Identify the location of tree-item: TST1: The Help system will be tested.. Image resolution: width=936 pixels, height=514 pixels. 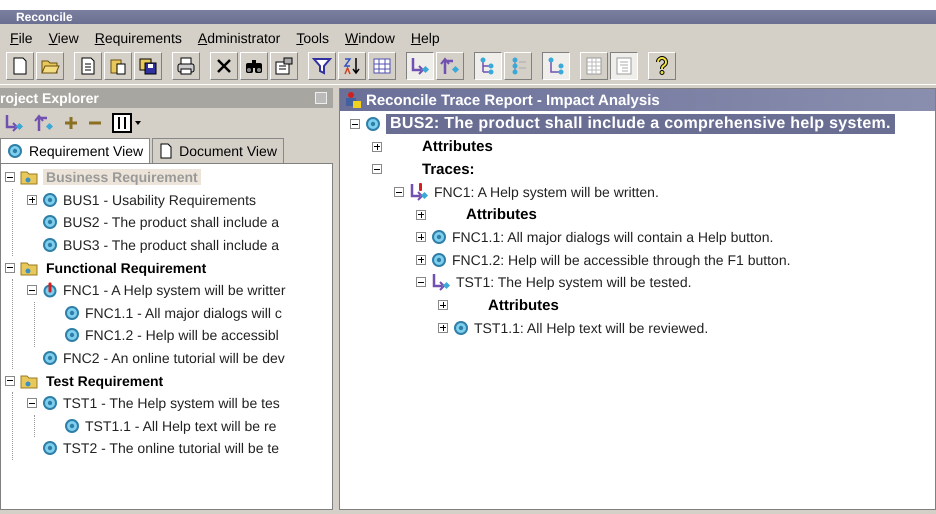
(574, 282).